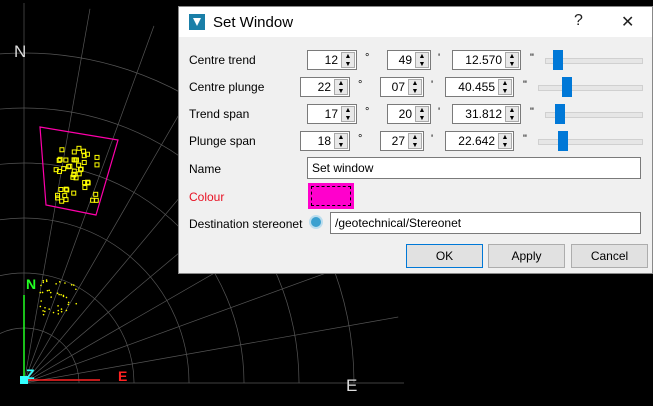 The image size is (653, 406). Describe the element at coordinates (485, 223) in the screenshot. I see `destination-input: /geotechnical/Stereonet` at that location.